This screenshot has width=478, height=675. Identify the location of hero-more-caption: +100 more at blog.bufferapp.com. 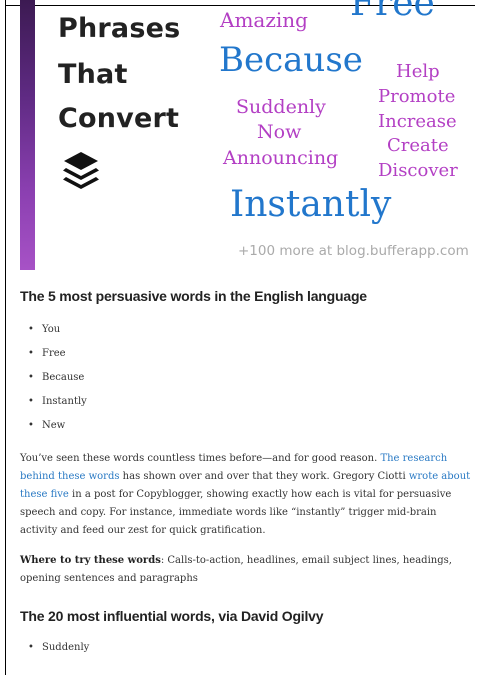
(353, 251).